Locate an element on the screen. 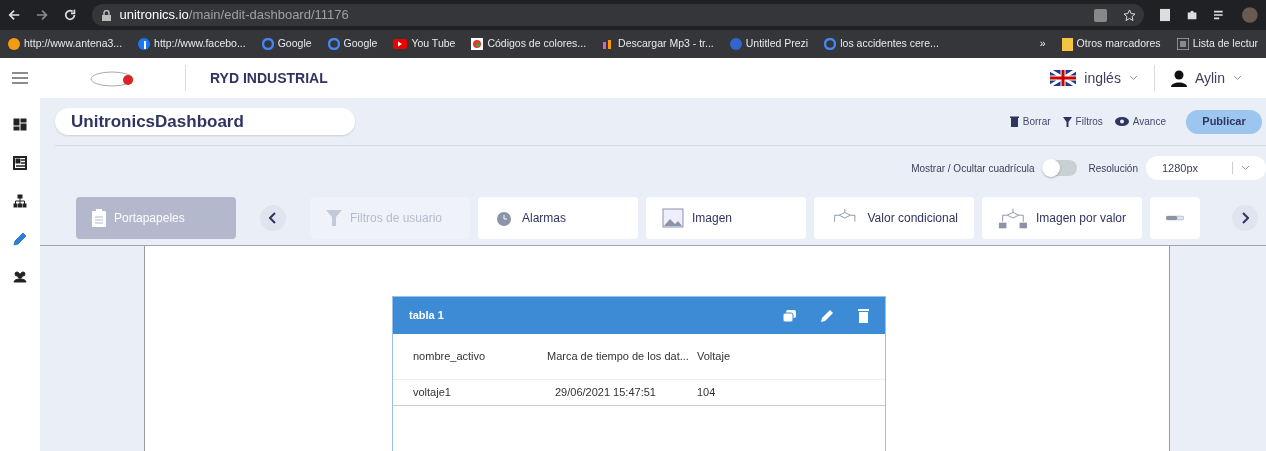  eye-icon is located at coordinates (1121, 121).